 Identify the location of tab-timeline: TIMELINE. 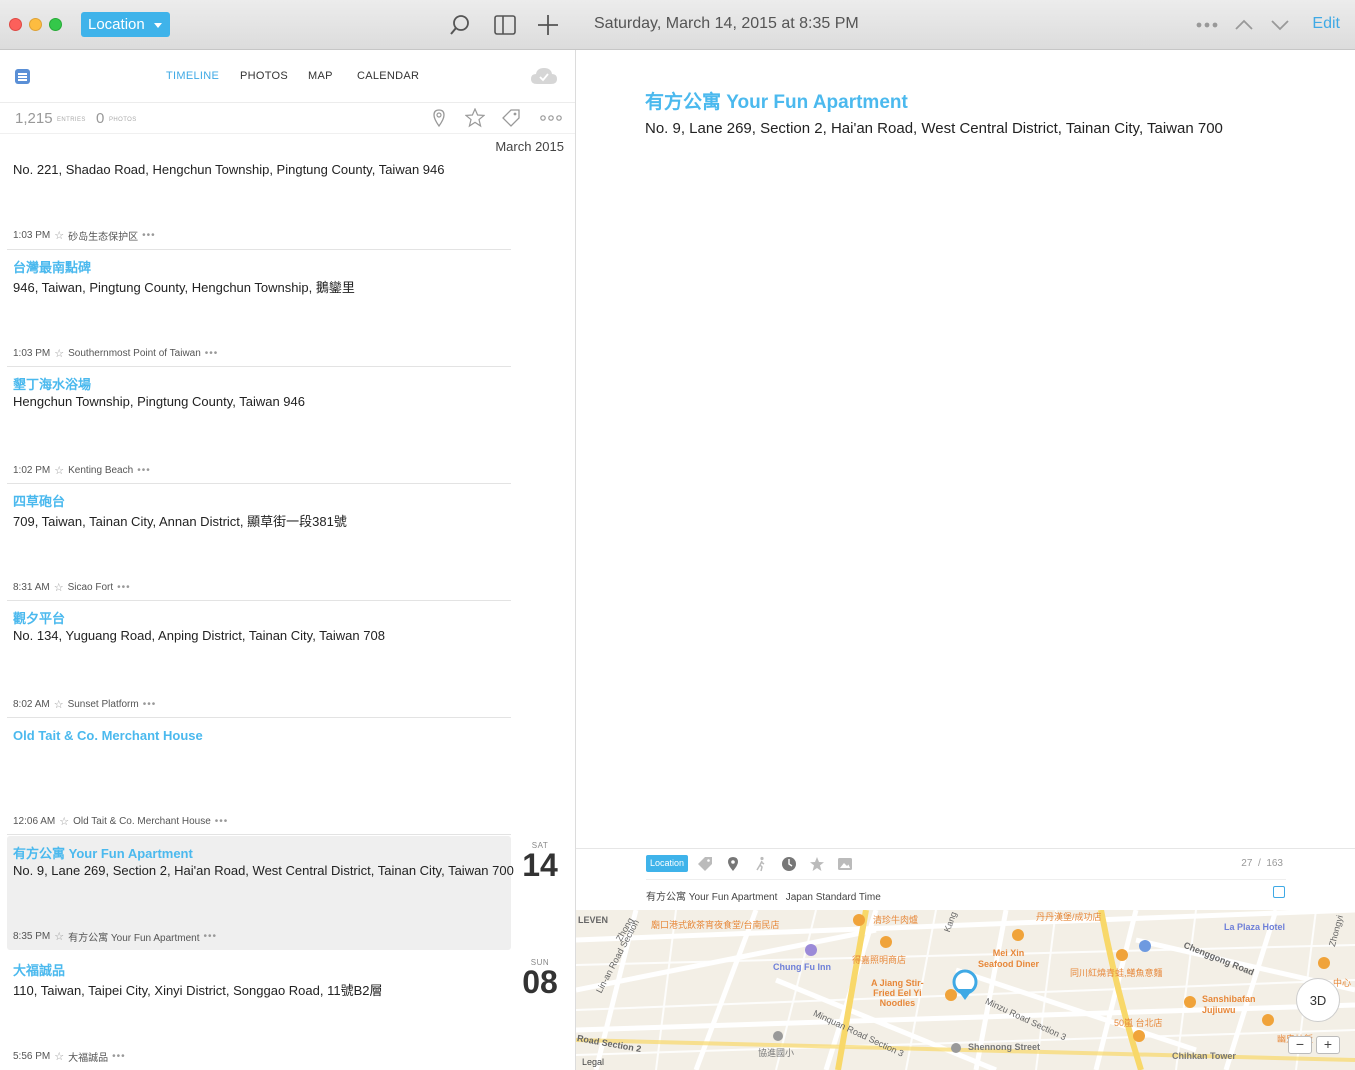
(192, 76).